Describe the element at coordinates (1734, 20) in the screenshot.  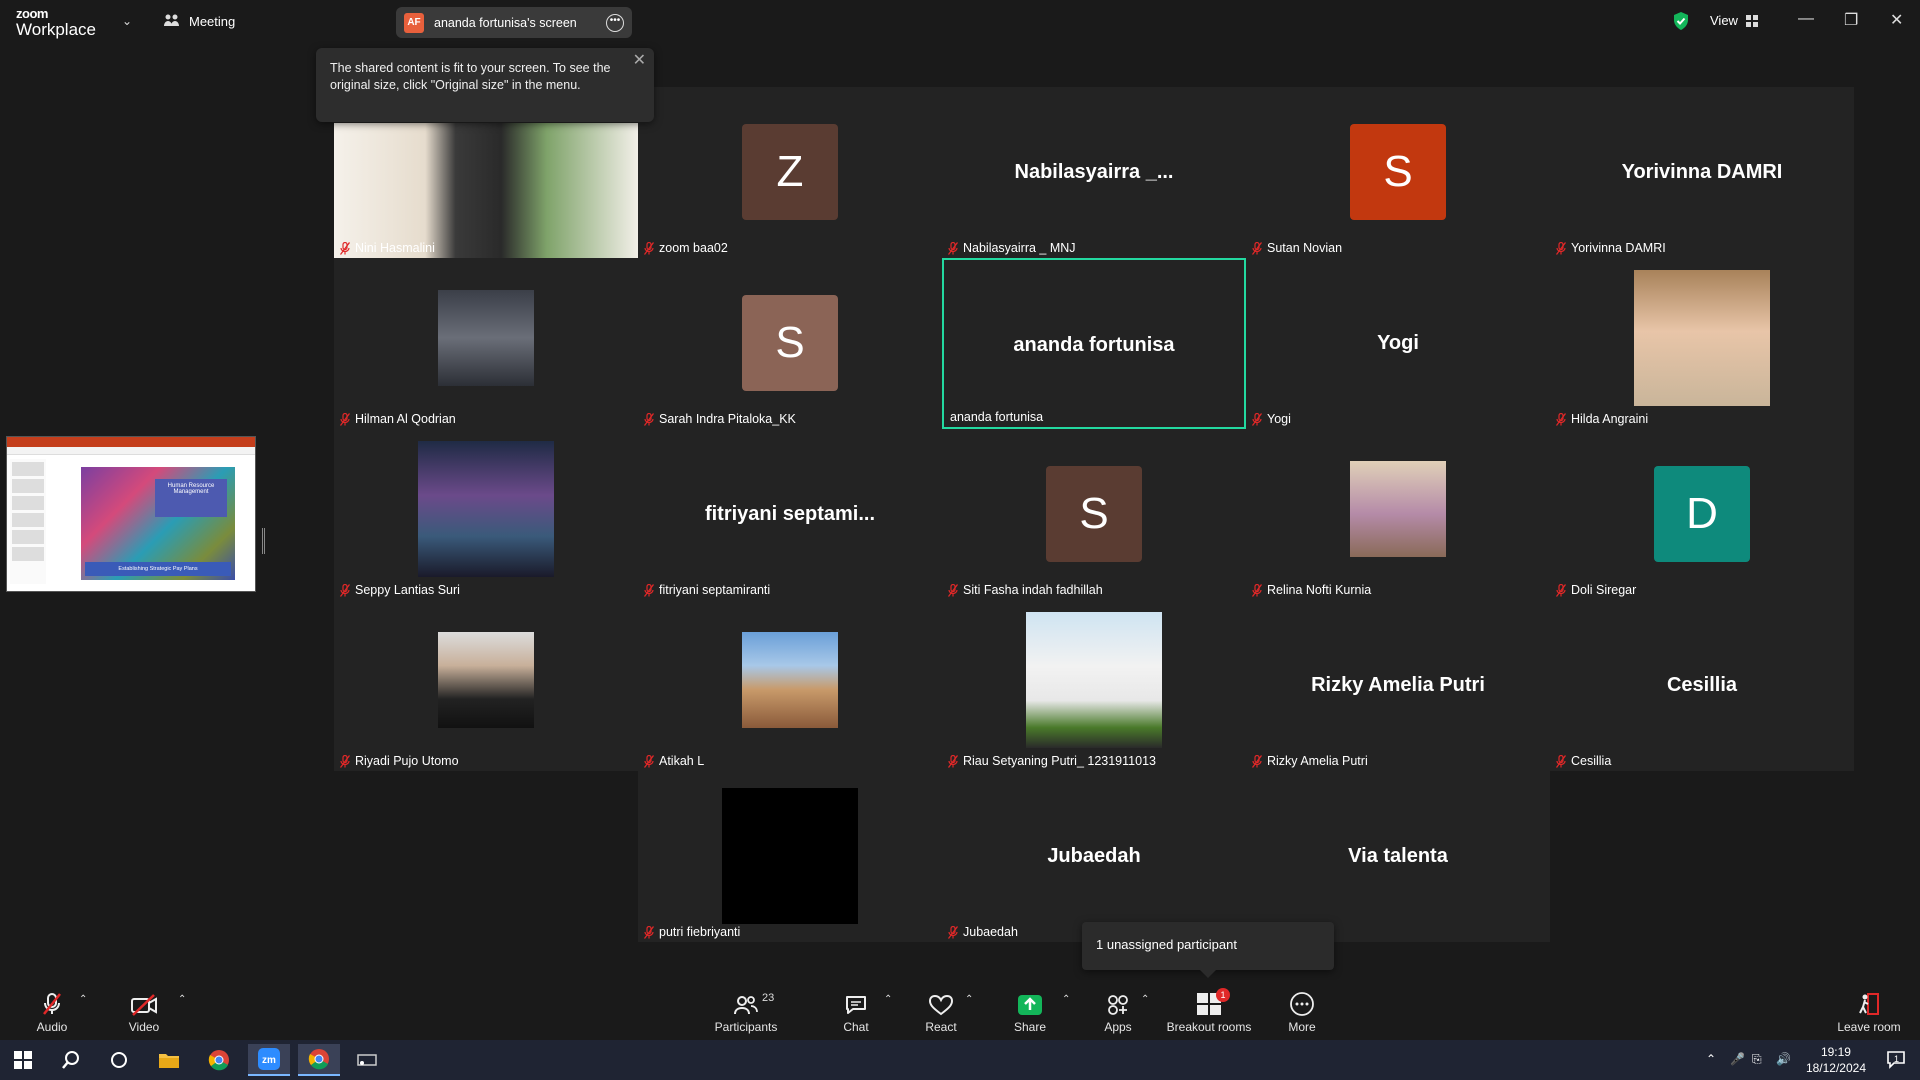
I see `view-button: View` at that location.